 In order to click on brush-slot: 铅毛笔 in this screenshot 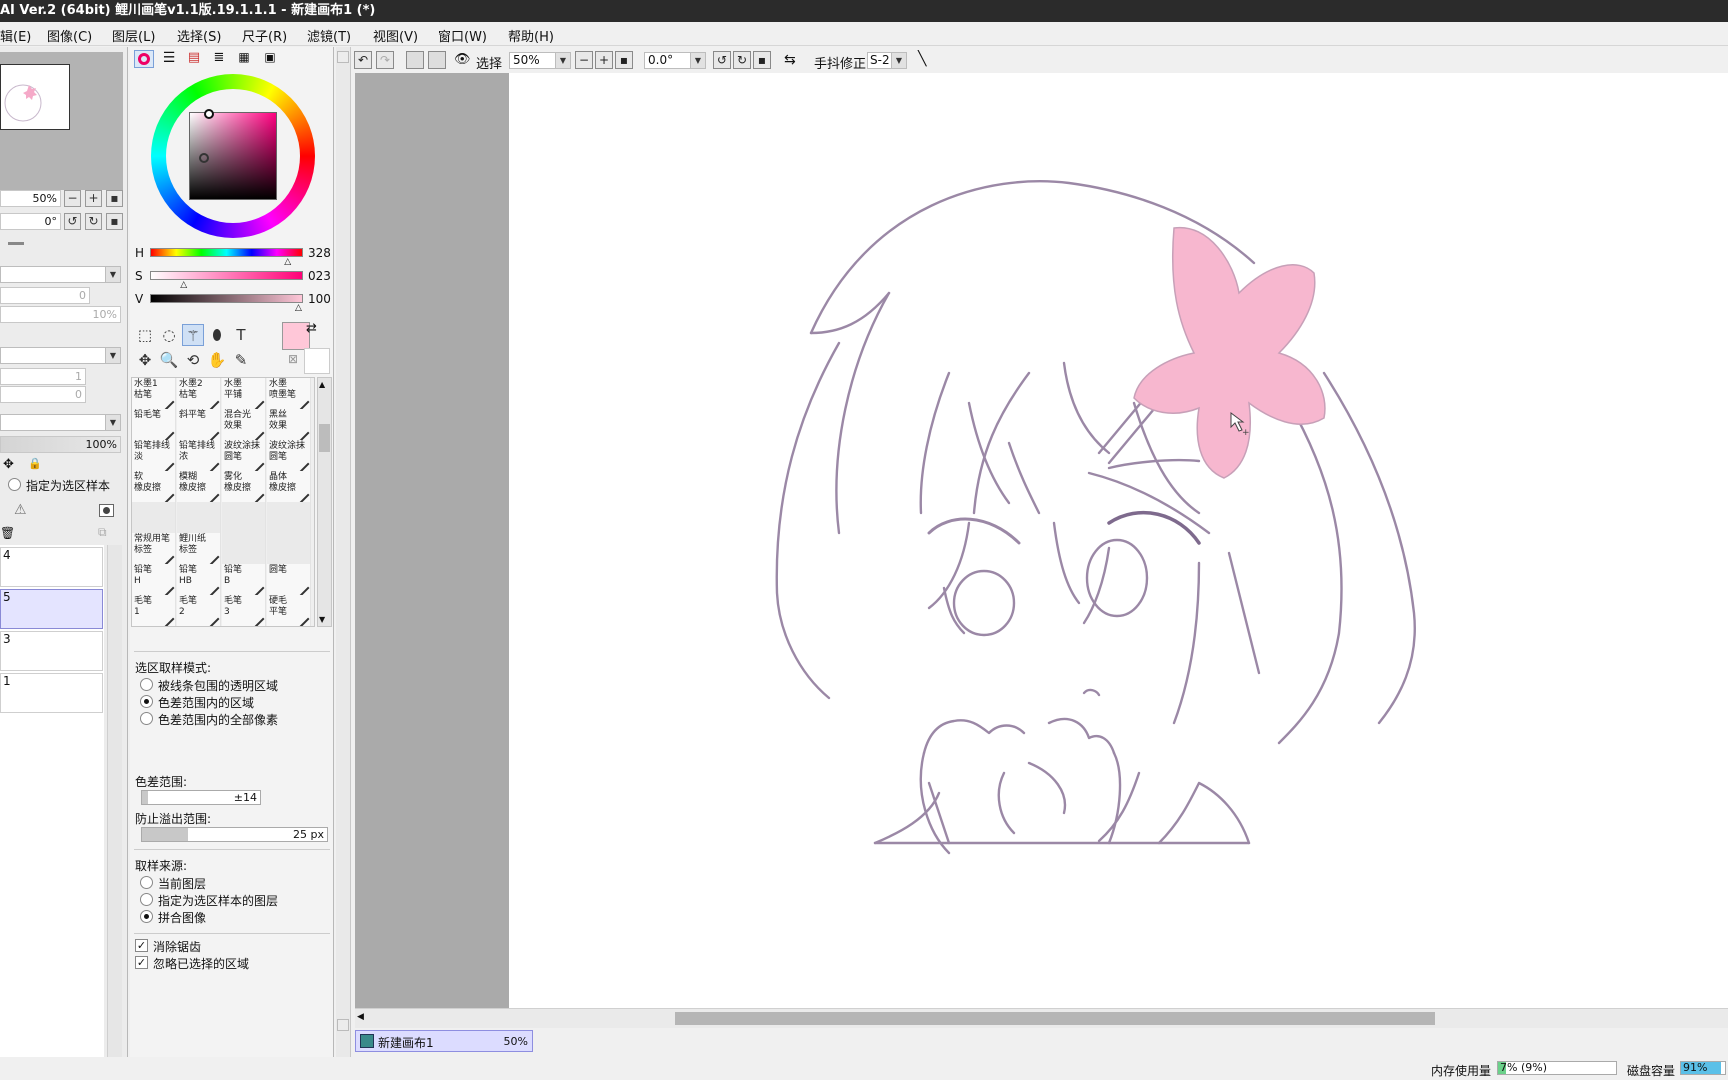, I will do `click(154, 425)`.